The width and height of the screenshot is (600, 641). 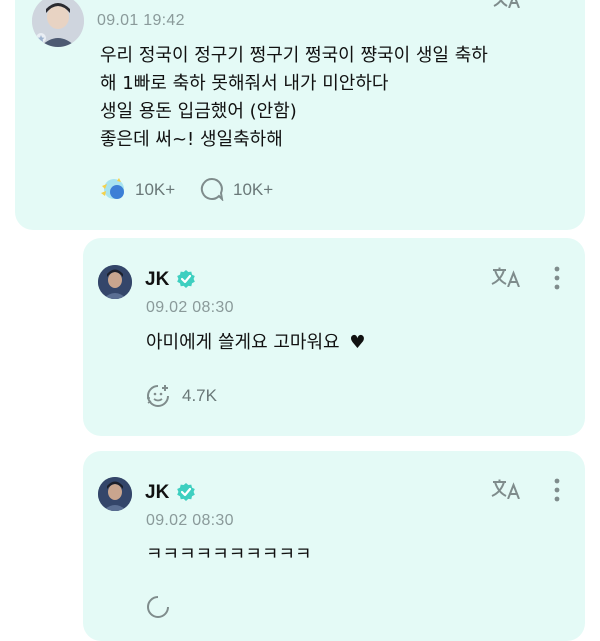 I want to click on comment-icon, so click(x=212, y=191).